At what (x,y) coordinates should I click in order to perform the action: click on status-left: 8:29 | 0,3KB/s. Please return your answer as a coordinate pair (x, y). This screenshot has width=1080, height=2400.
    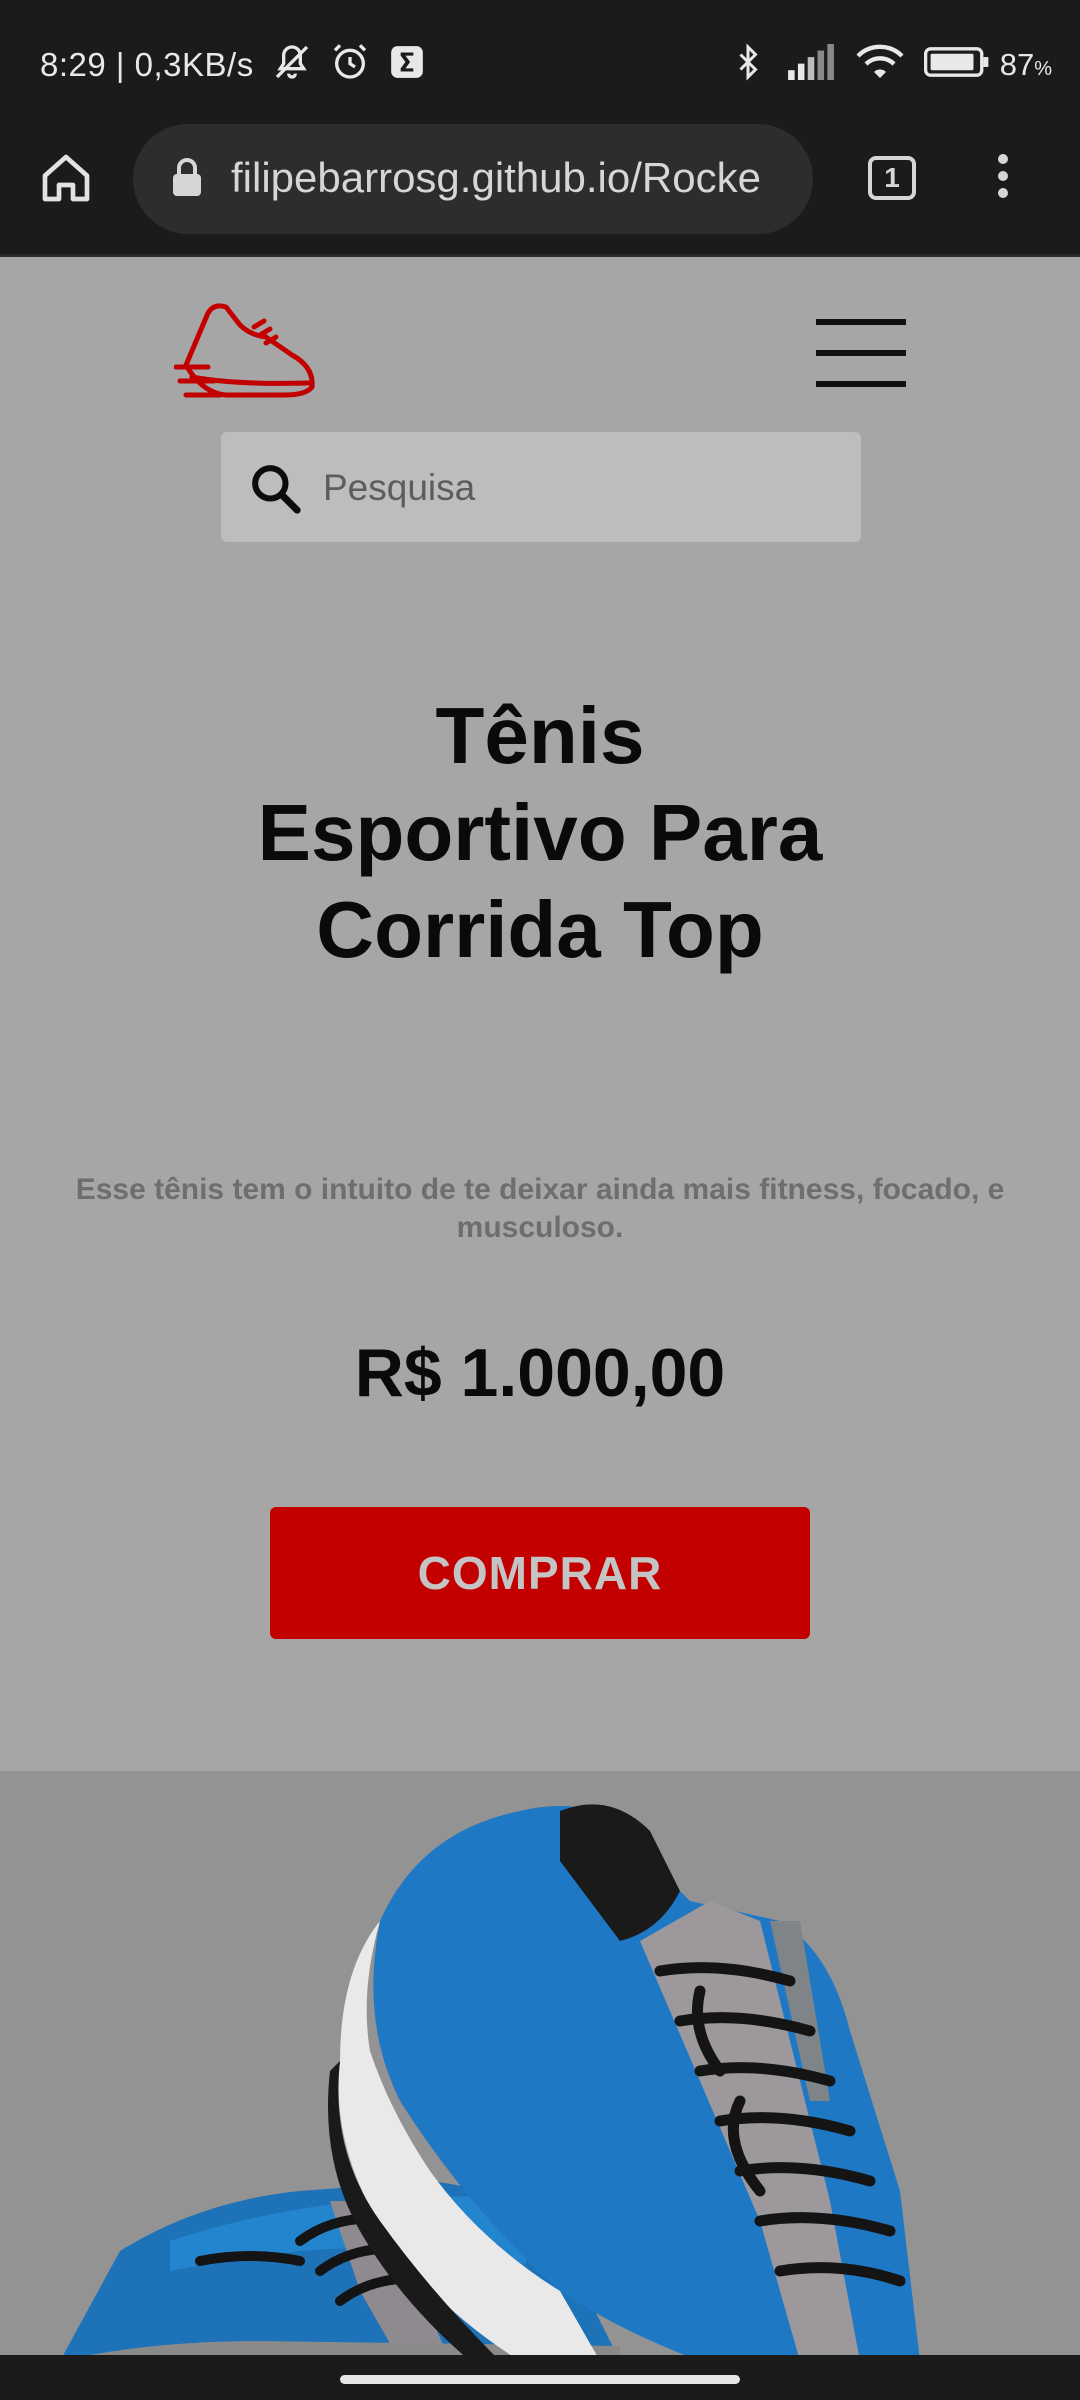
    Looking at the image, I should click on (233, 64).